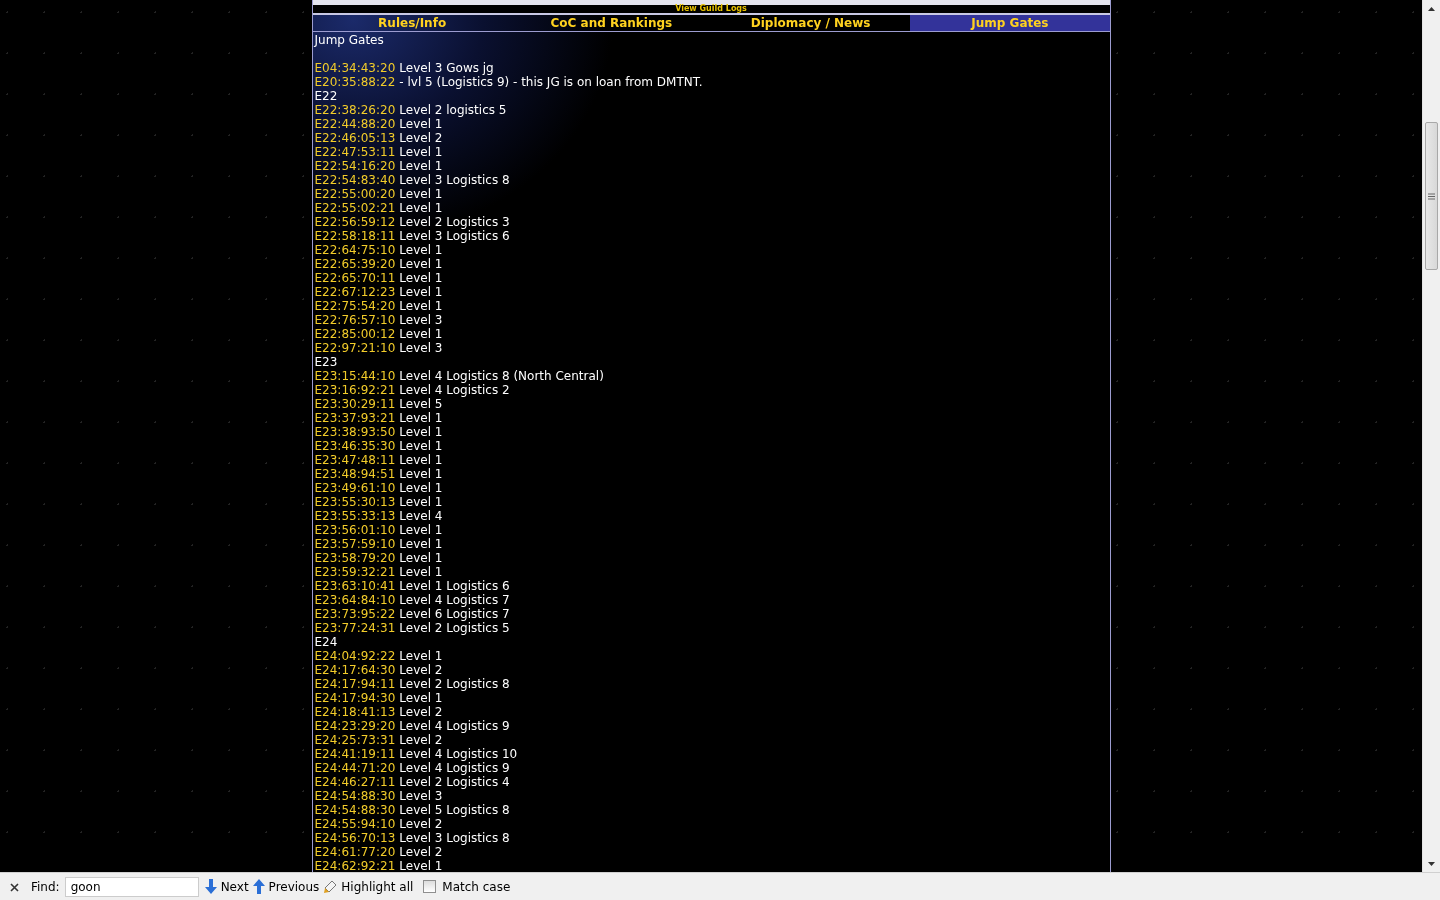  Describe the element at coordinates (355, 390) in the screenshot. I see `gate-coordinates: E23:16:92:21` at that location.